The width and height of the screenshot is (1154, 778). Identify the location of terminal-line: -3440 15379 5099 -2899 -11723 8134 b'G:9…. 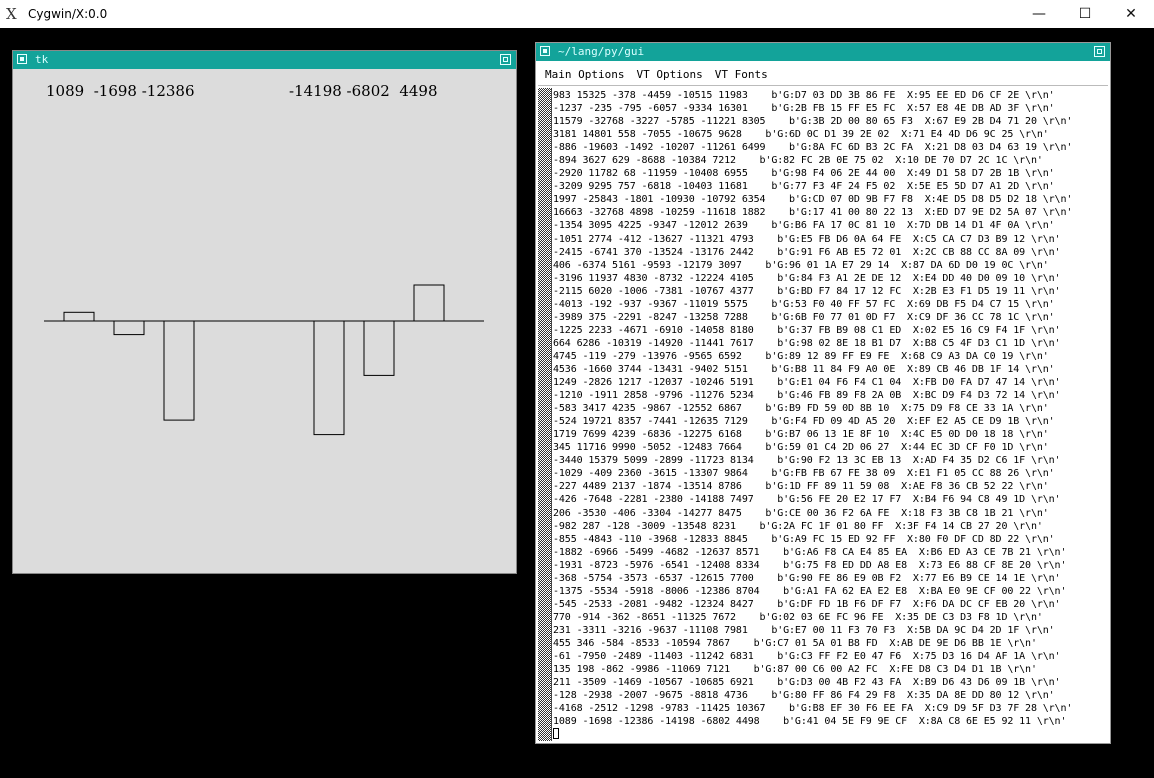
(807, 461).